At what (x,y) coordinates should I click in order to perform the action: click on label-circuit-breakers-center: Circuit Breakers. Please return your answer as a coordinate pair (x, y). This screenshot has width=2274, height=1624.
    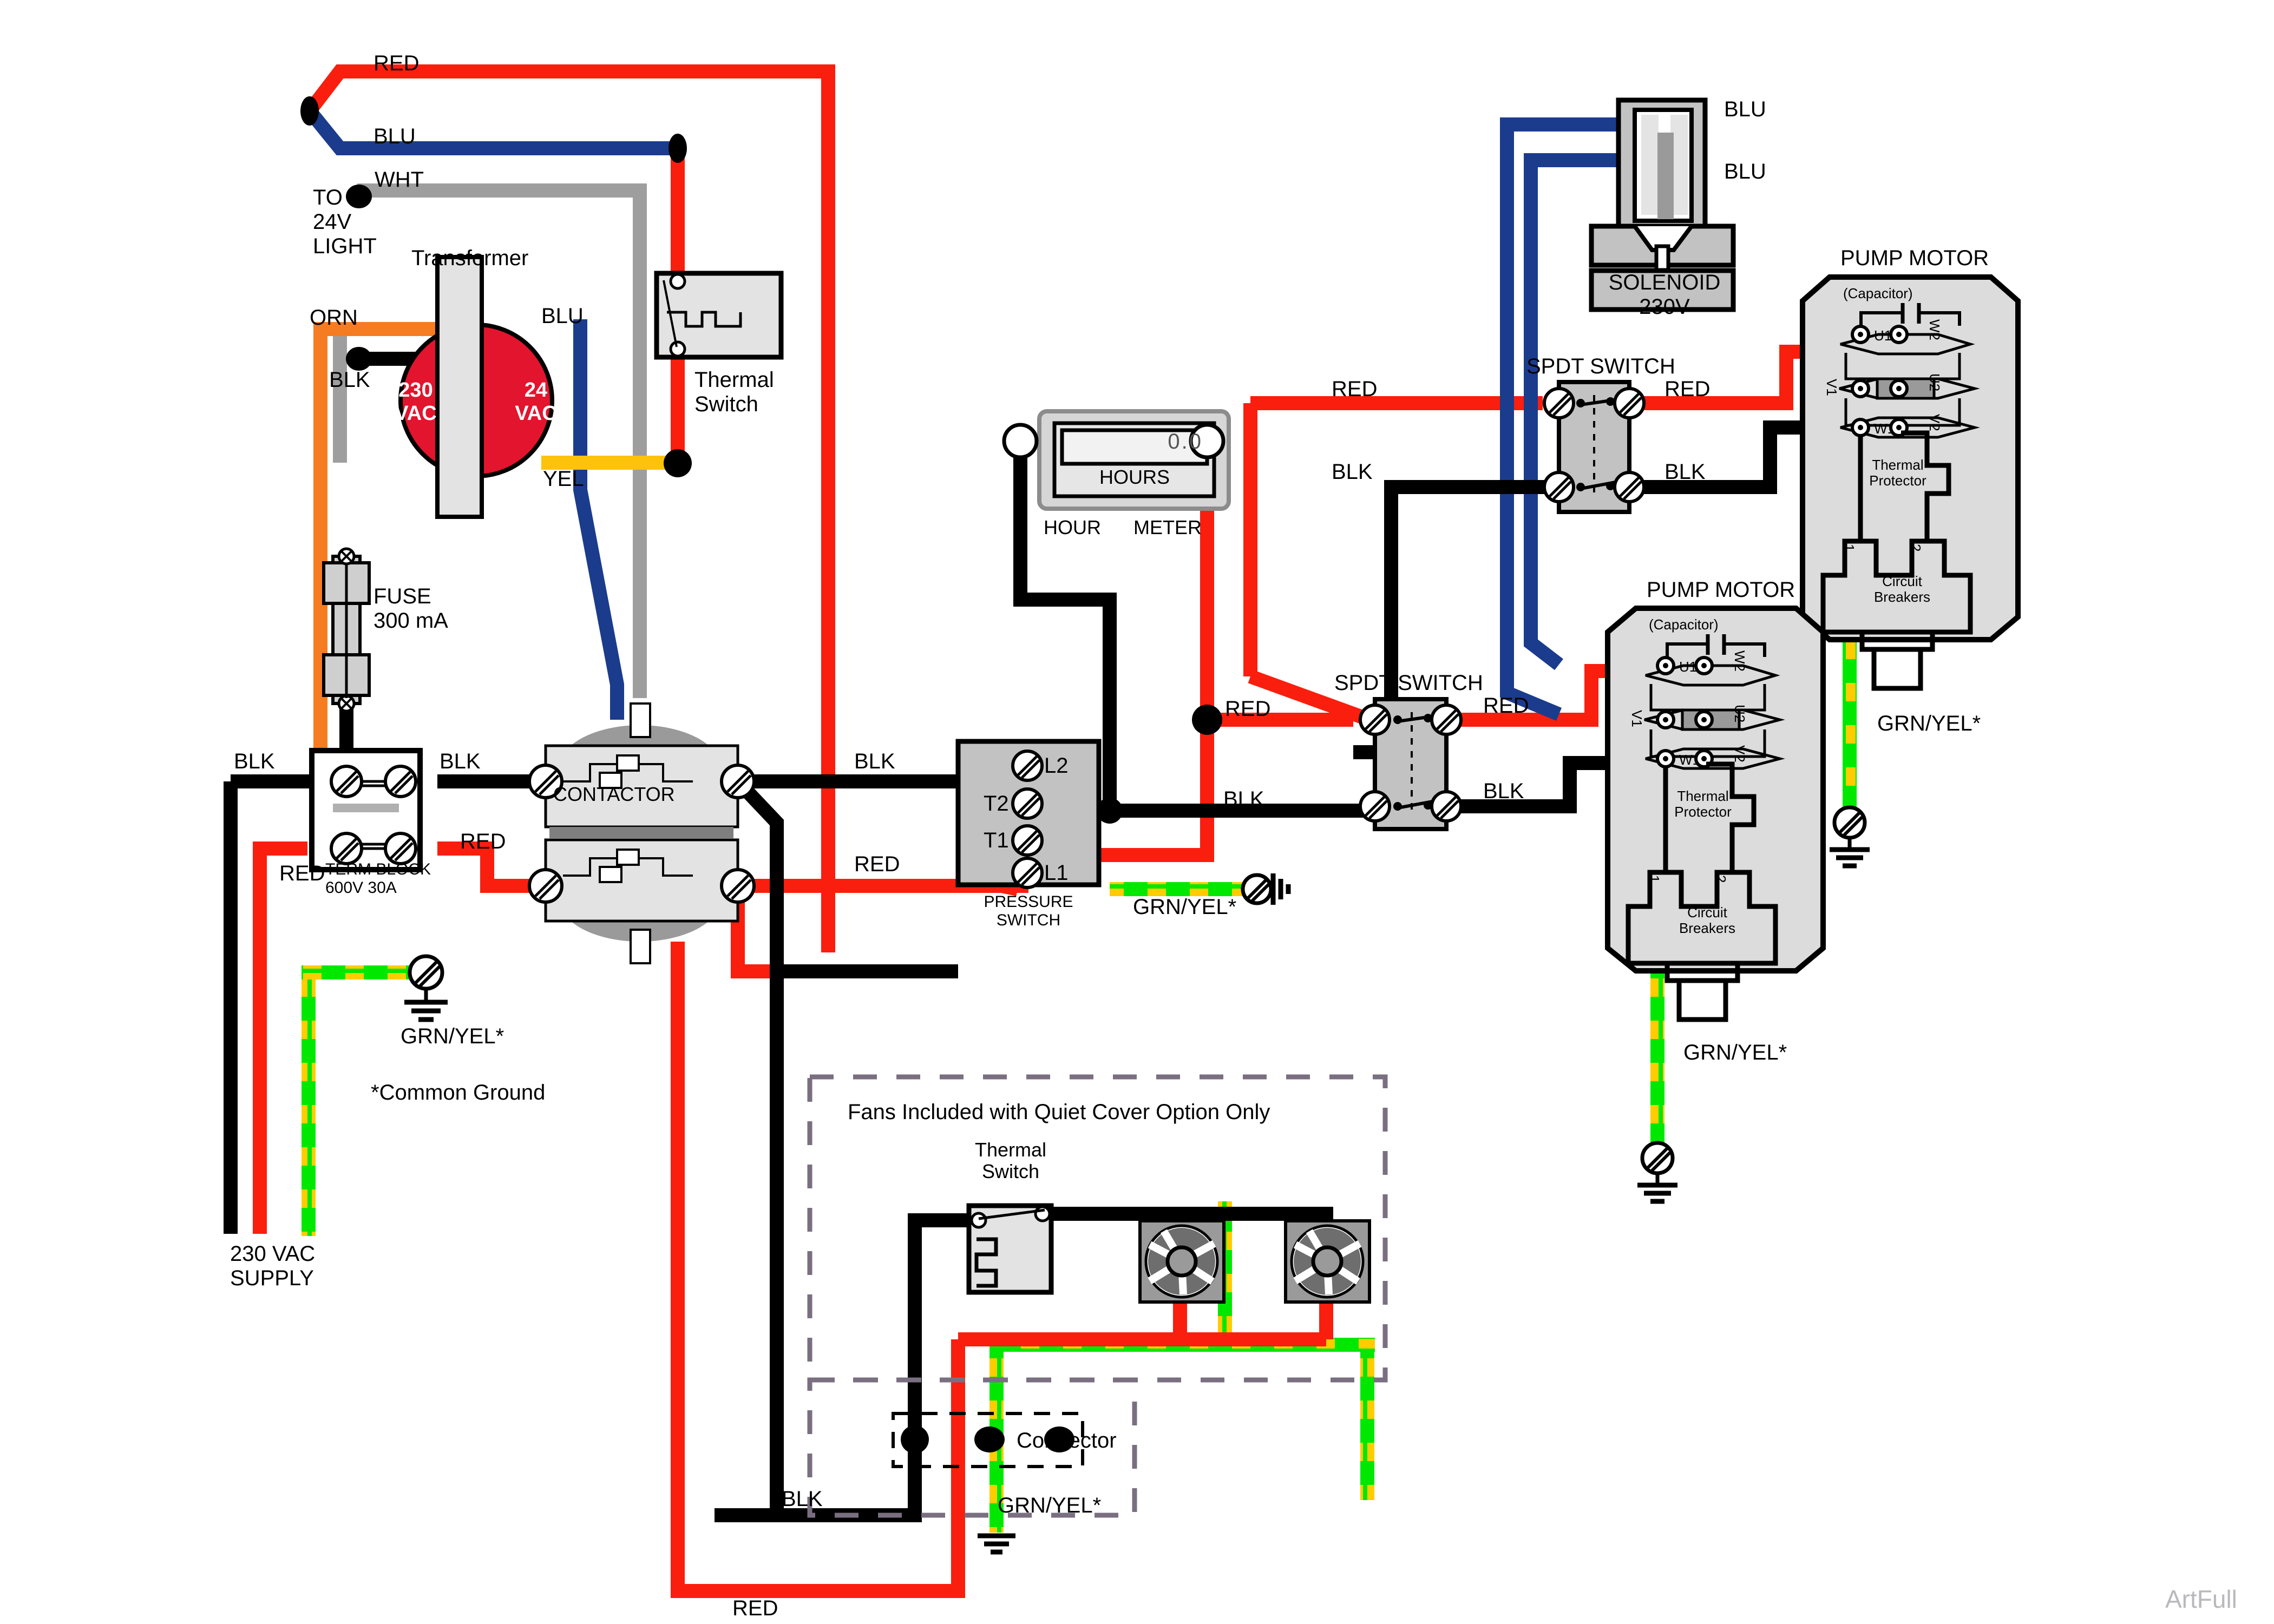
    Looking at the image, I should click on (1707, 920).